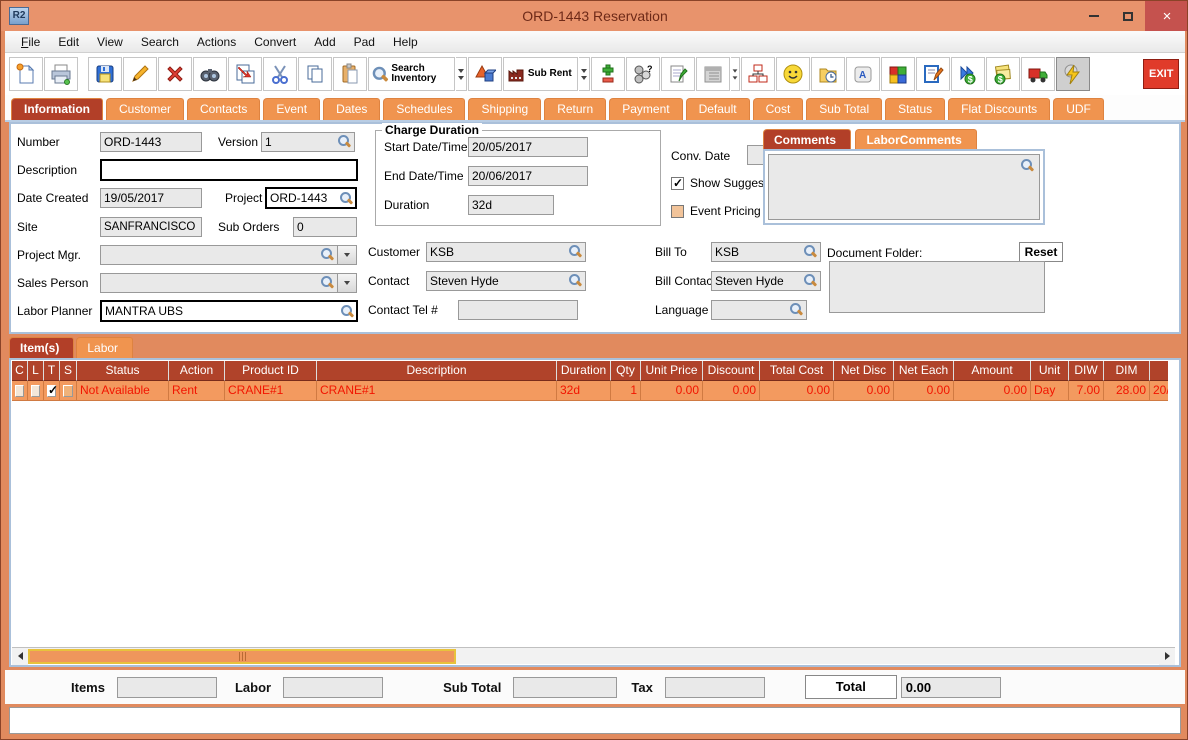 This screenshot has width=1188, height=740. What do you see at coordinates (19, 391) in the screenshot?
I see `row-check-c` at bounding box center [19, 391].